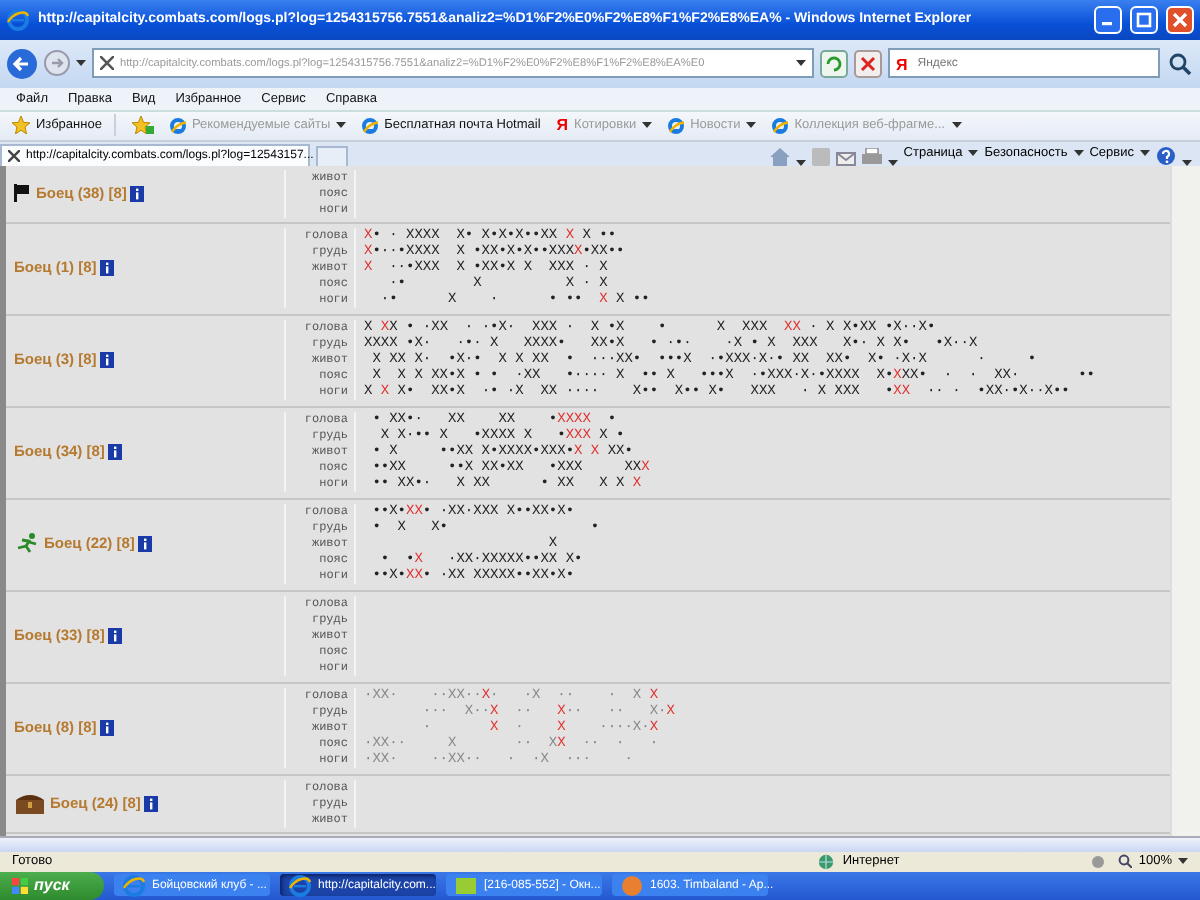  I want to click on maximize-icon, so click(1144, 19).